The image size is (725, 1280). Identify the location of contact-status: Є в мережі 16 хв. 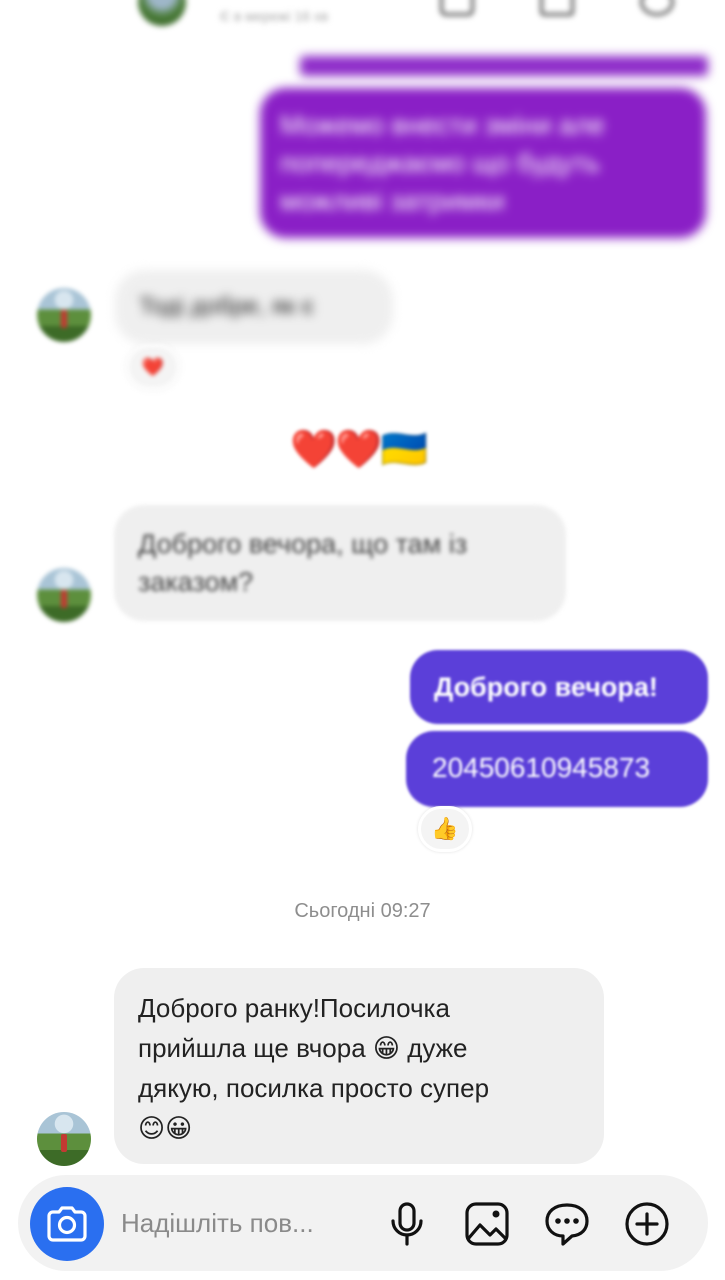
(274, 16).